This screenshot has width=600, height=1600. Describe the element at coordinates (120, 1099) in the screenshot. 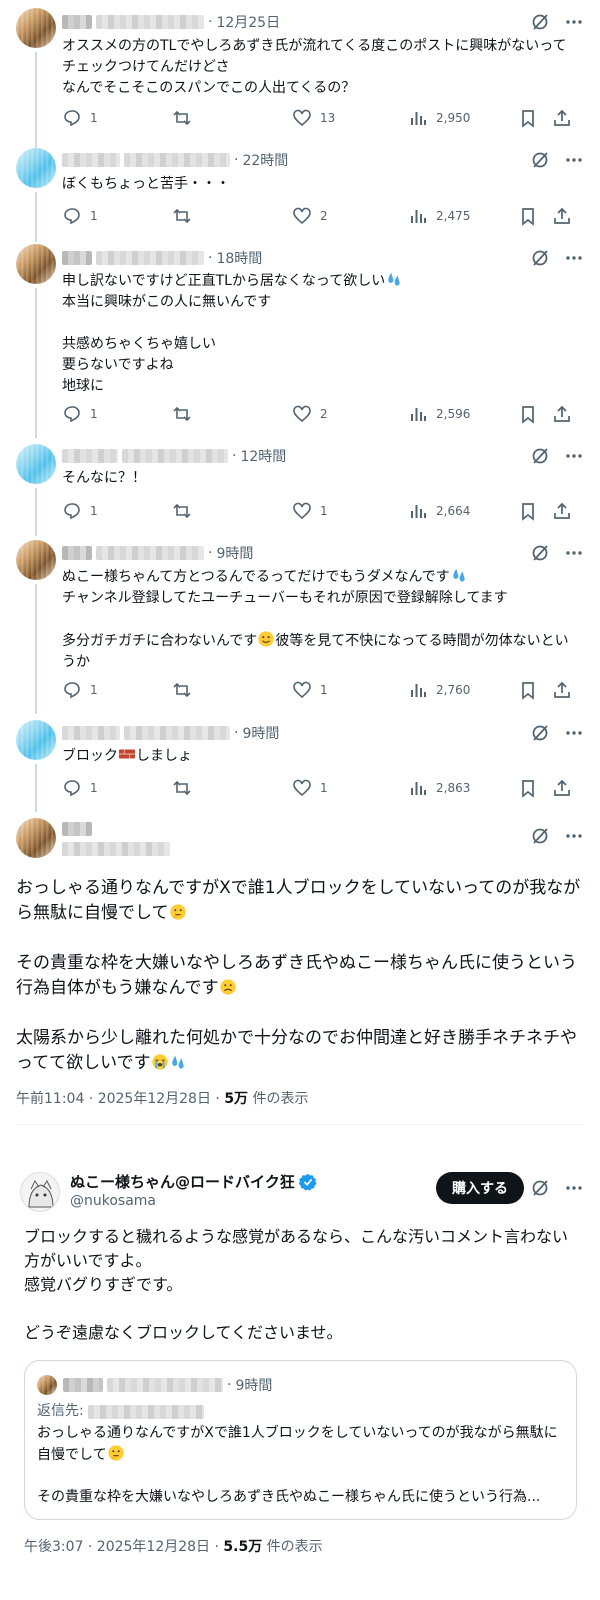

I see `timestamp: 午前11:04 · 2025年12月28日 ·` at that location.